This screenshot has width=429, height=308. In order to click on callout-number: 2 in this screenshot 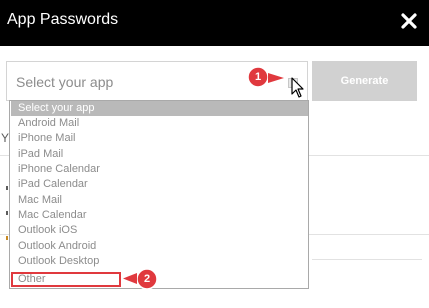, I will do `click(147, 279)`.